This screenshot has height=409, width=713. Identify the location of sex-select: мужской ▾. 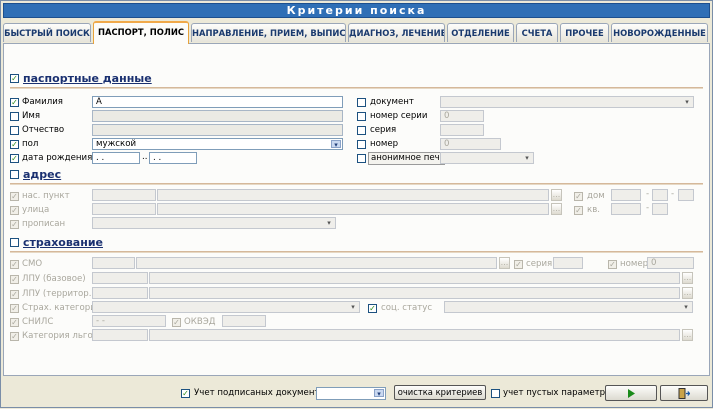
(217, 144).